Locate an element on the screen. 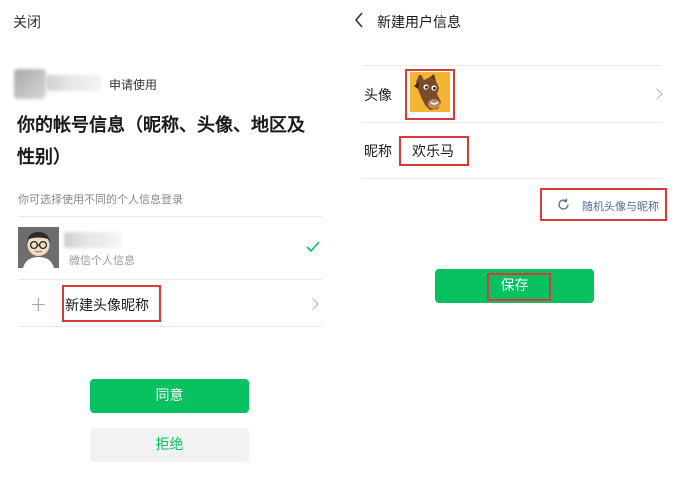 The width and height of the screenshot is (682, 484). avatar is located at coordinates (38, 247).